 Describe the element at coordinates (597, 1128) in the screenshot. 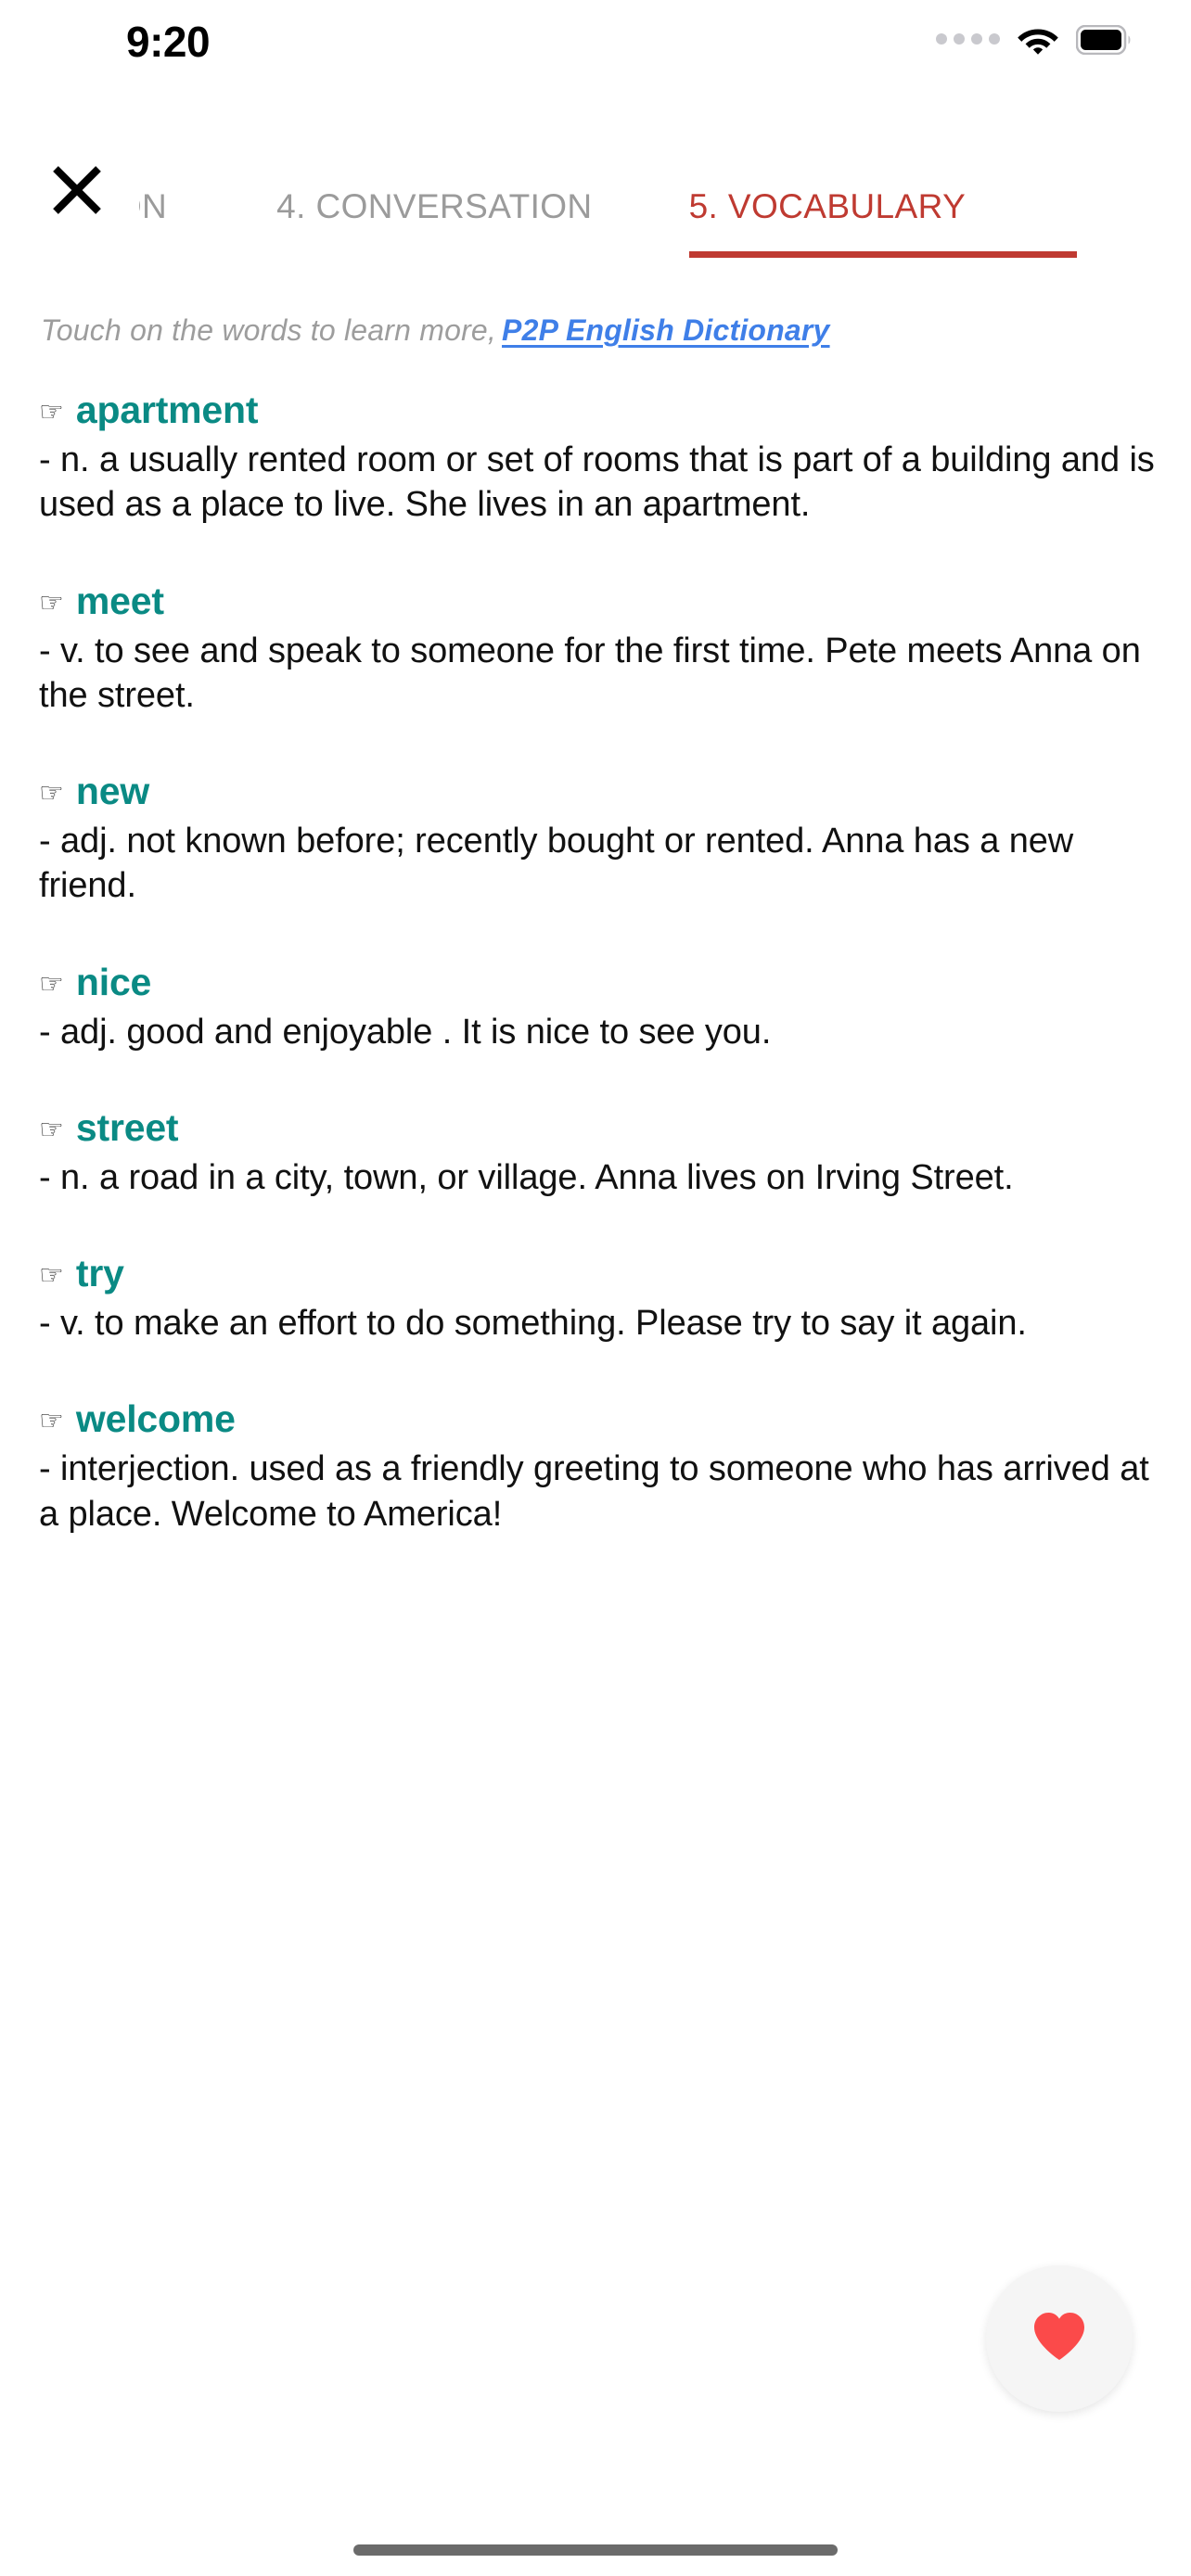

I see `word-row: ☞ street` at that location.